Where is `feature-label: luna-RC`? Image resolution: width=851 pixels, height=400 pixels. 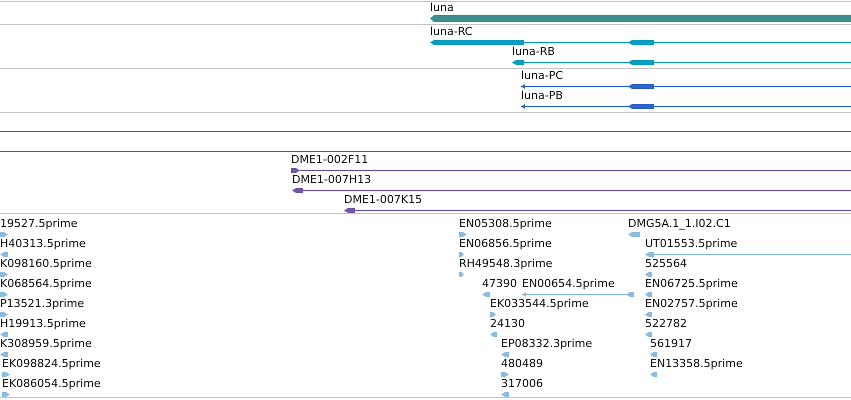 feature-label: luna-RC is located at coordinates (451, 32).